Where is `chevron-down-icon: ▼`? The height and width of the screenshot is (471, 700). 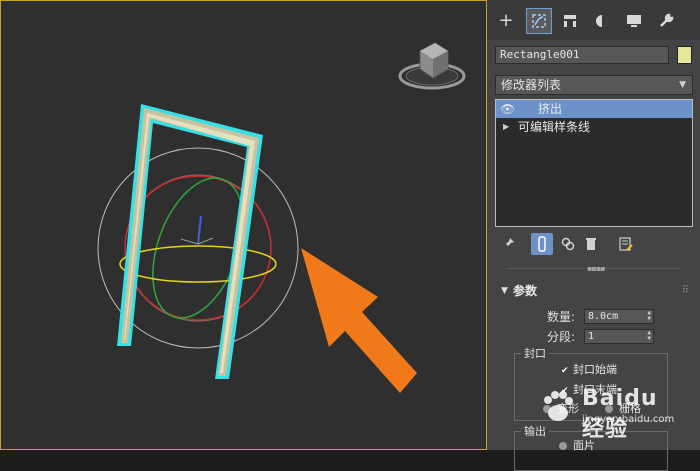
chevron-down-icon: ▼ is located at coordinates (682, 85).